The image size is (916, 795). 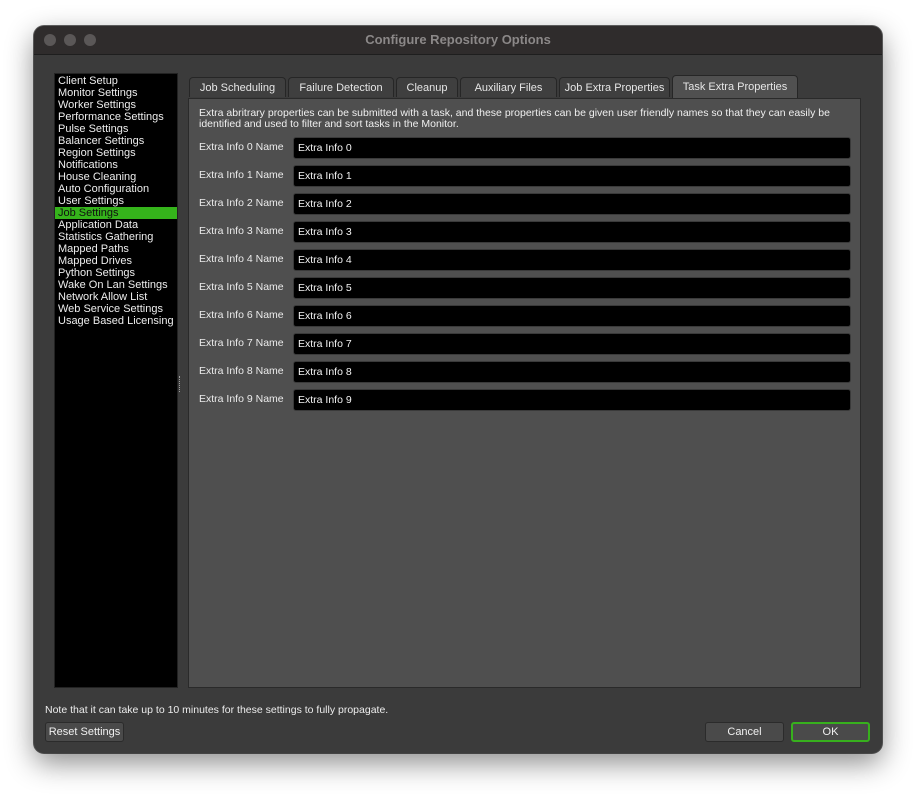 What do you see at coordinates (572, 204) in the screenshot?
I see `extra-info-2-name-input` at bounding box center [572, 204].